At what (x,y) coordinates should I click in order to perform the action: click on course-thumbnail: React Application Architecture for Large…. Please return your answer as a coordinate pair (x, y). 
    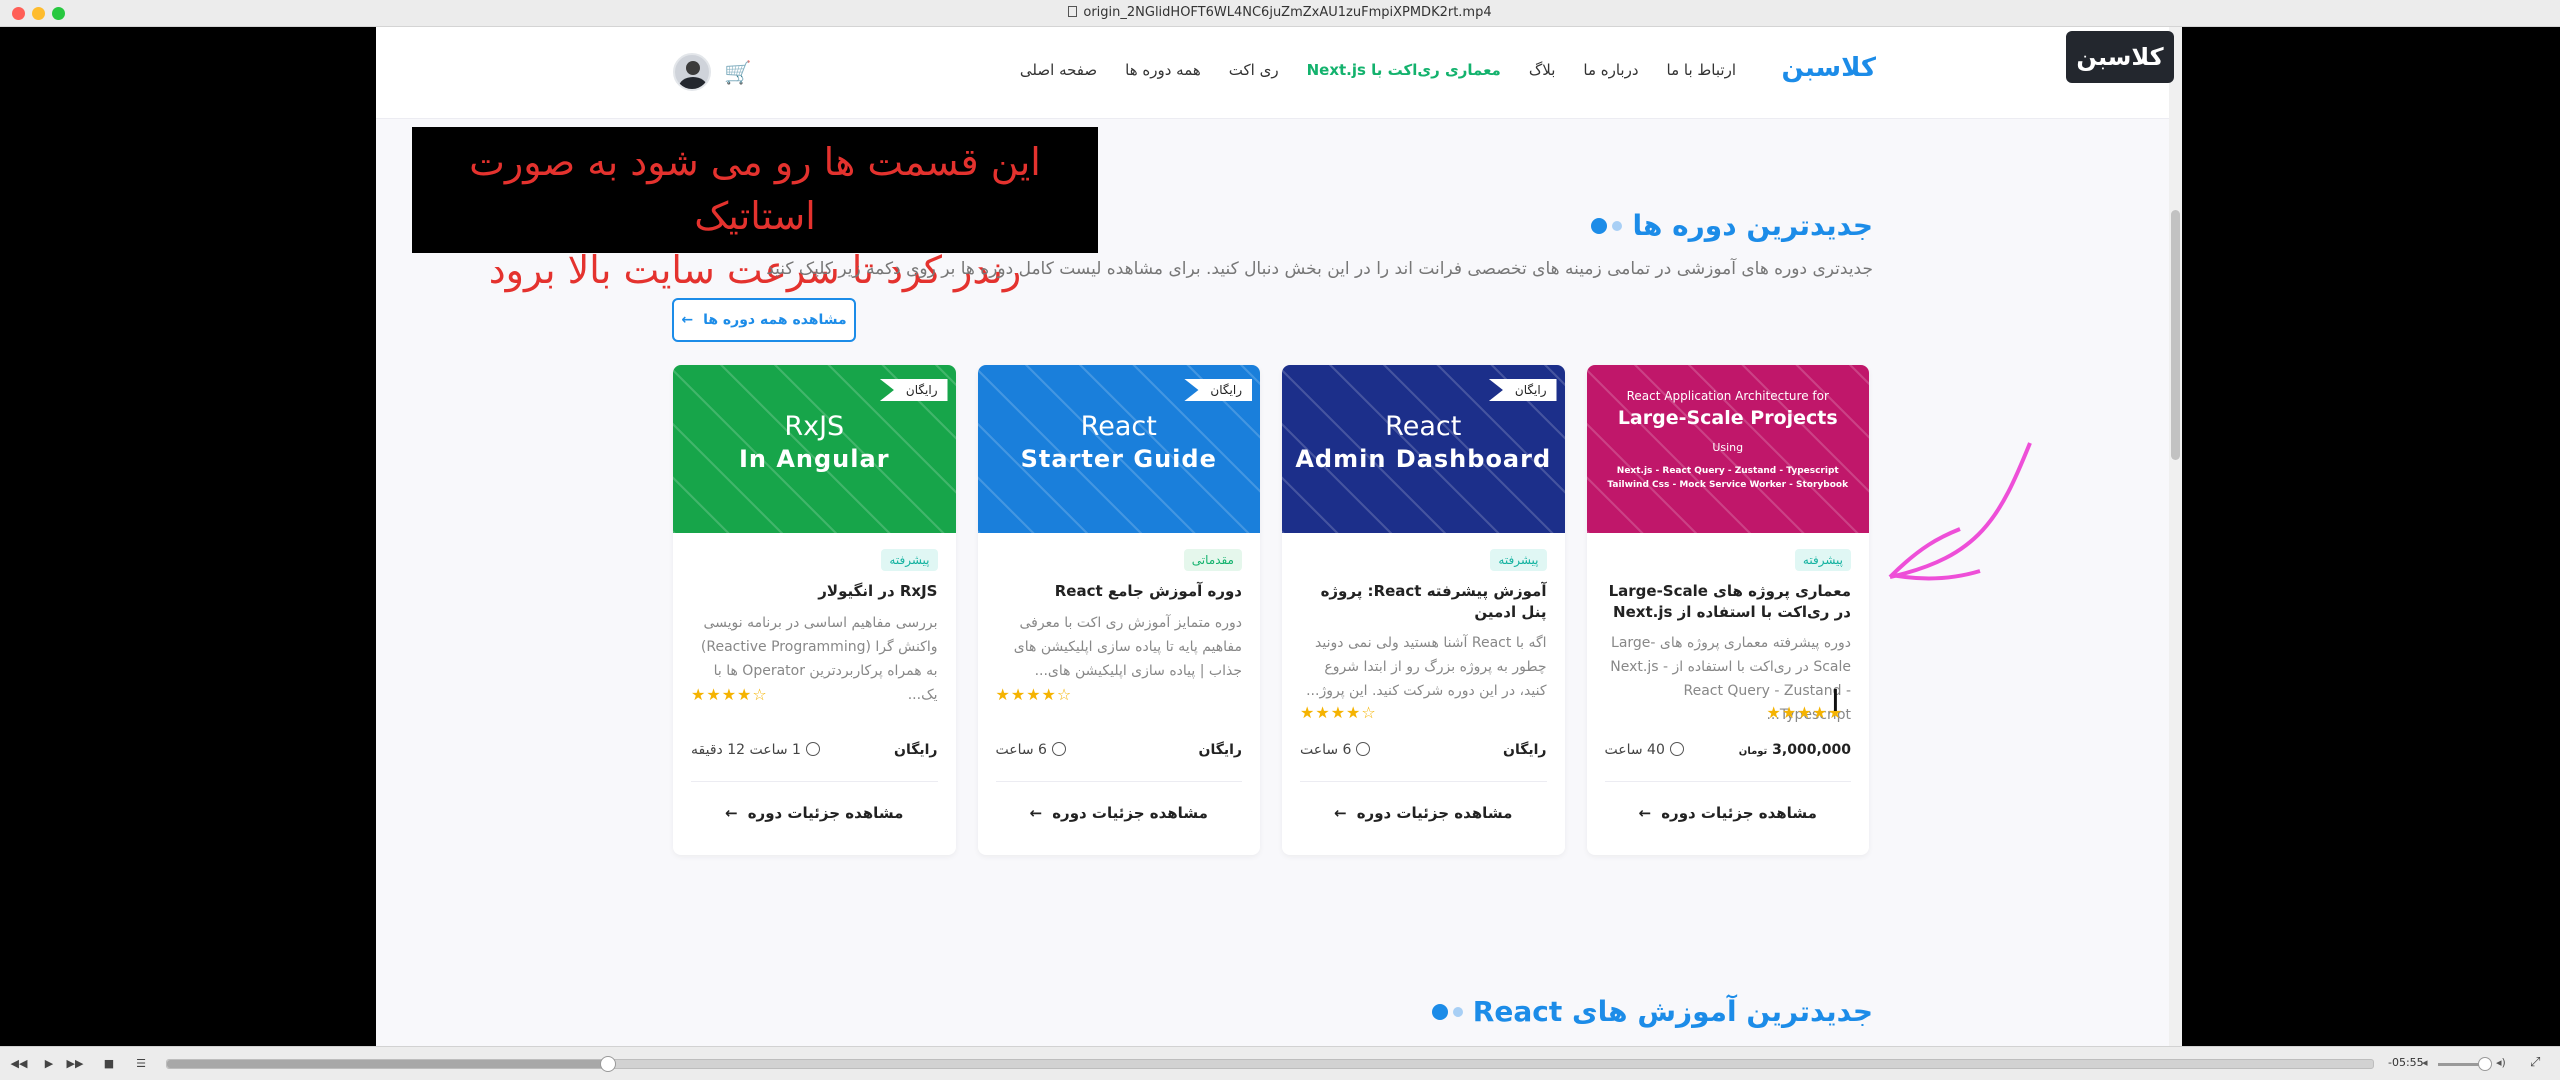
    Looking at the image, I should click on (1727, 449).